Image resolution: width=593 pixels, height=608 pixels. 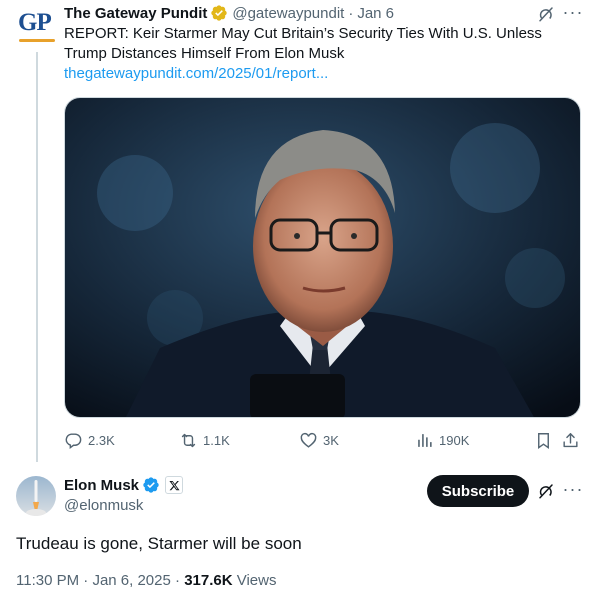 I want to click on tweet-views-label: Views, so click(x=256, y=580).